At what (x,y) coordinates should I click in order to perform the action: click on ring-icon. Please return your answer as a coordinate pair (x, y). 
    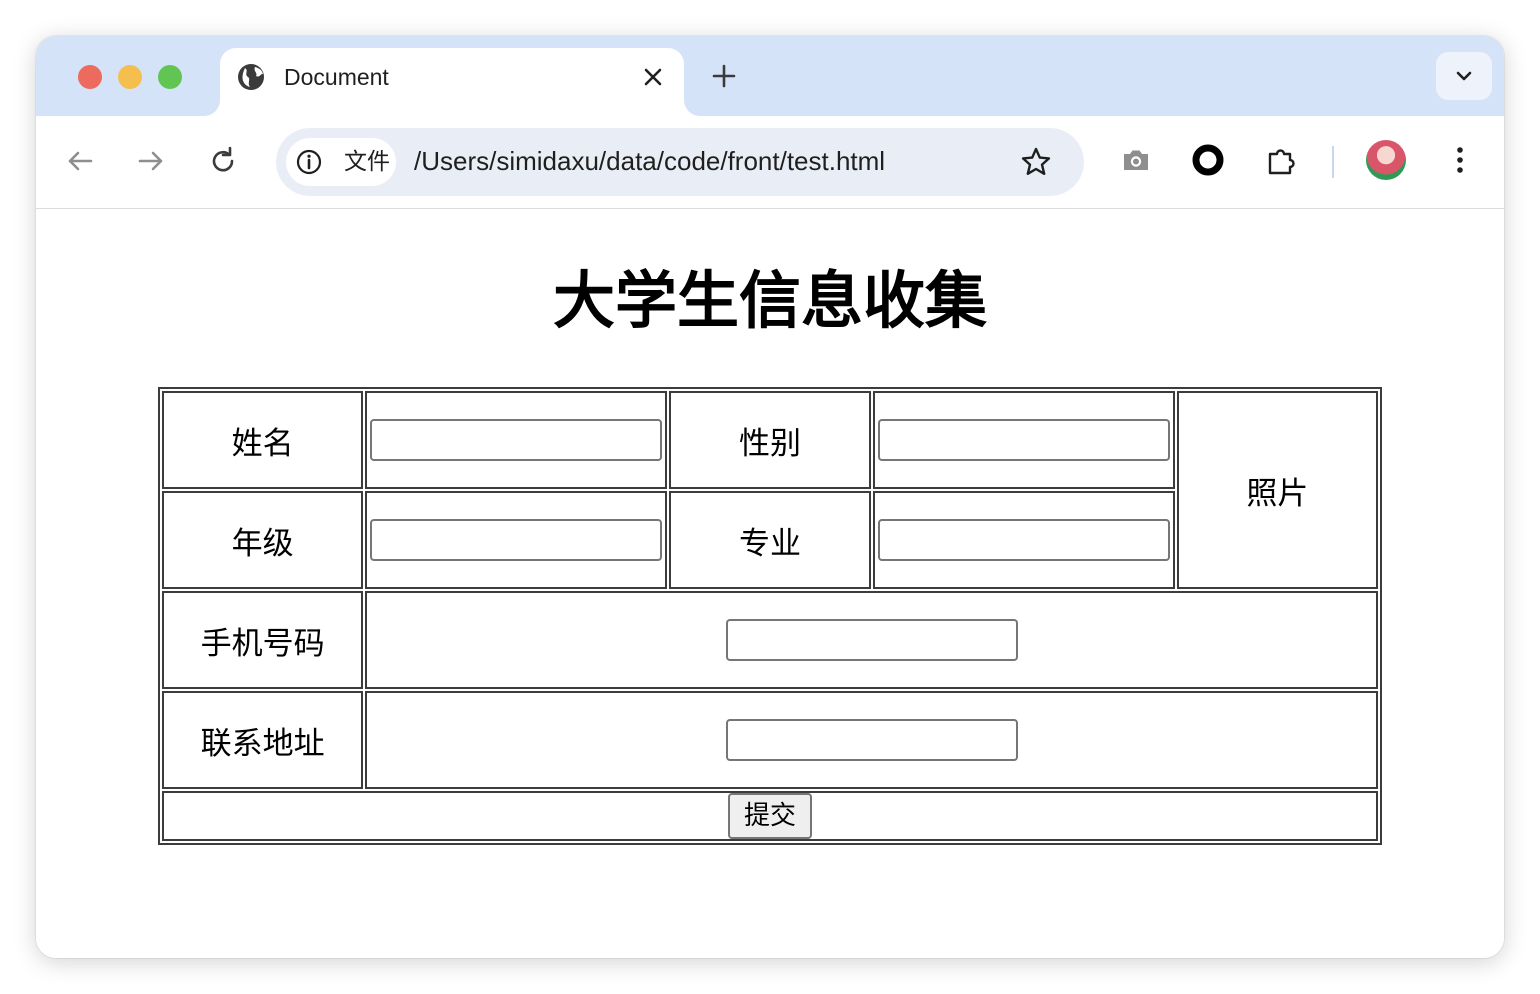
    Looking at the image, I should click on (1208, 160).